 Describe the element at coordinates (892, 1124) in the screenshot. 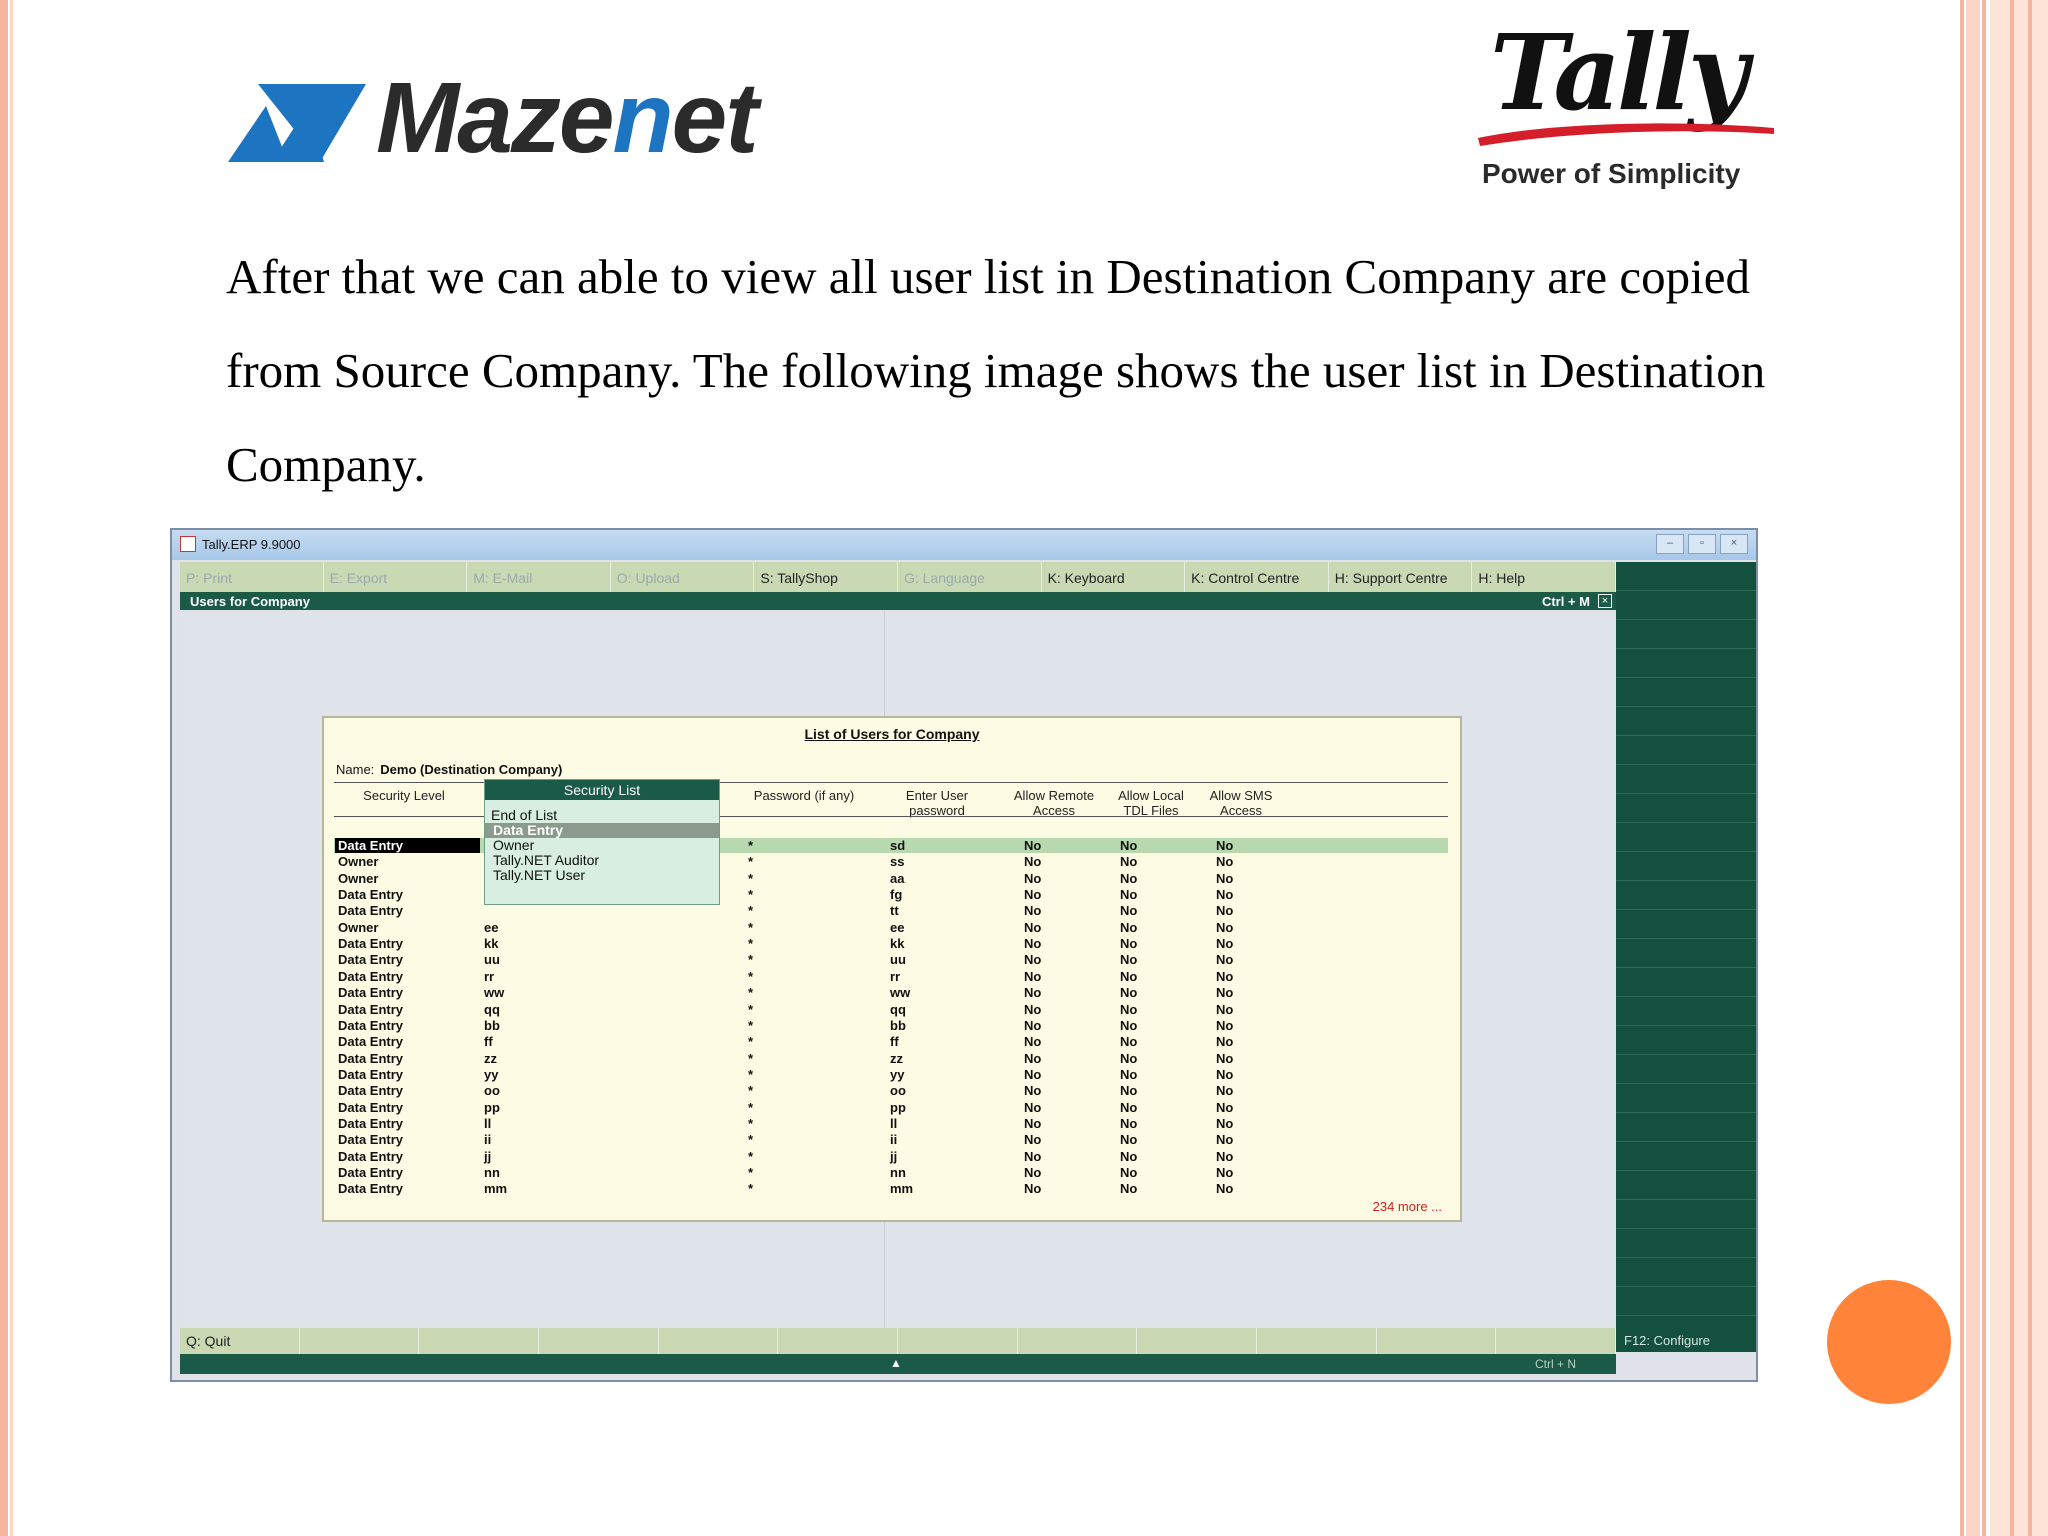

I see `table-row: Data Entry ll * ll No No No` at that location.